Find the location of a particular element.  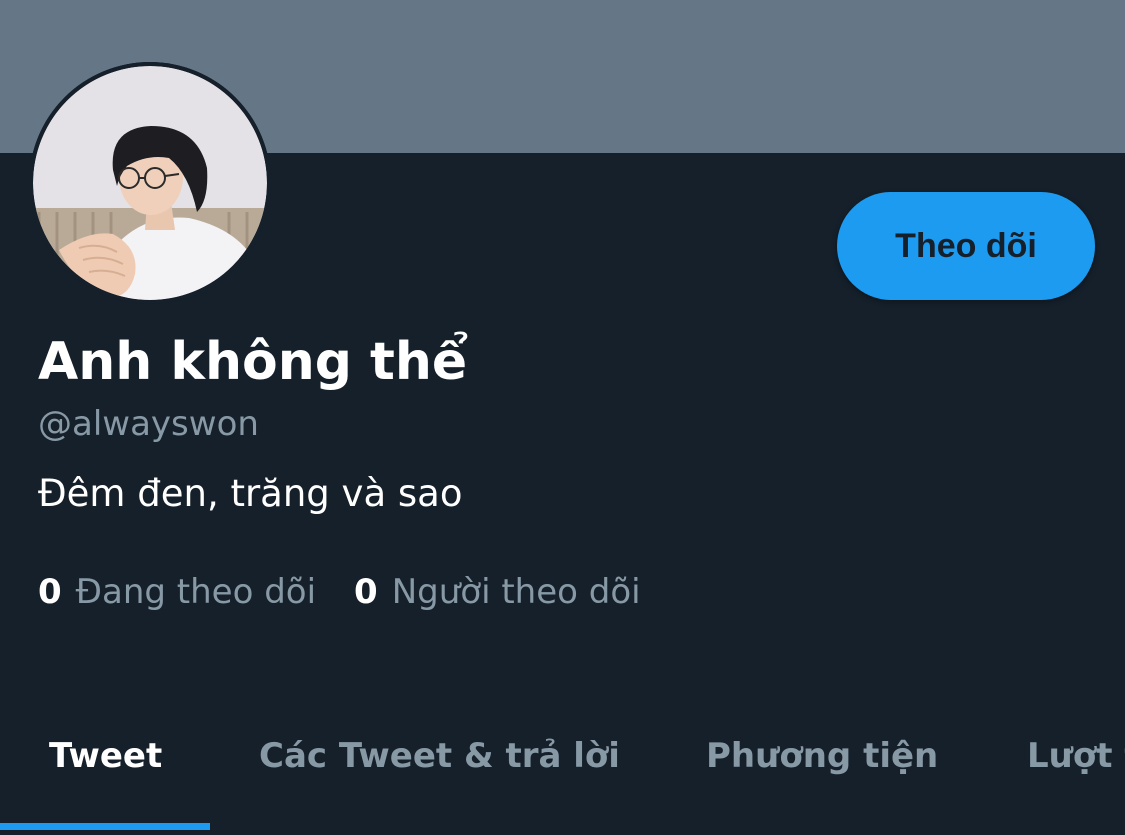

following-link: 0 Đang theo dõi is located at coordinates (177, 592).